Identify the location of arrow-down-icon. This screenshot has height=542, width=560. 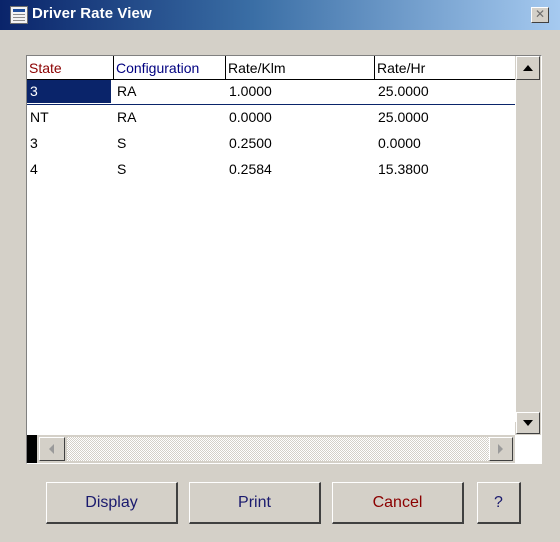
(528, 423).